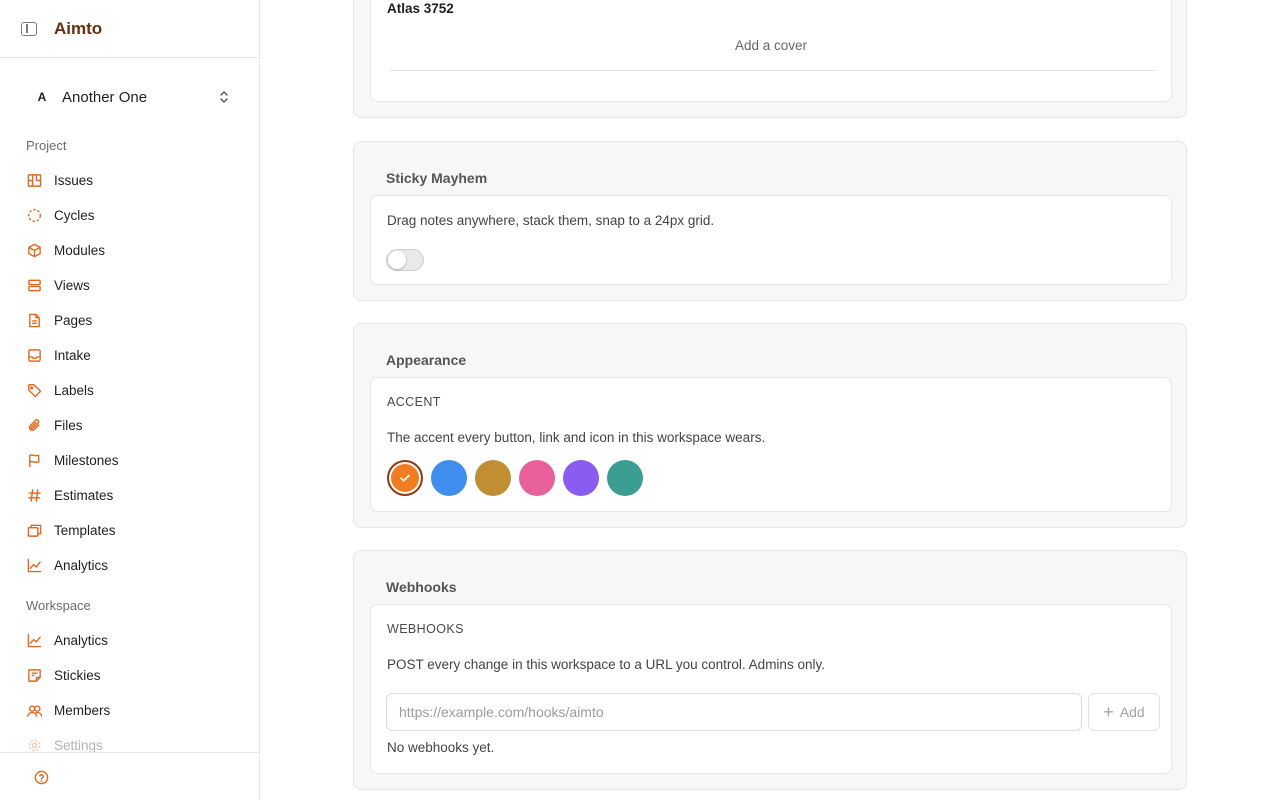 This screenshot has width=1280, height=800. I want to click on sidebar-item-milestones: Milestones, so click(131, 460).